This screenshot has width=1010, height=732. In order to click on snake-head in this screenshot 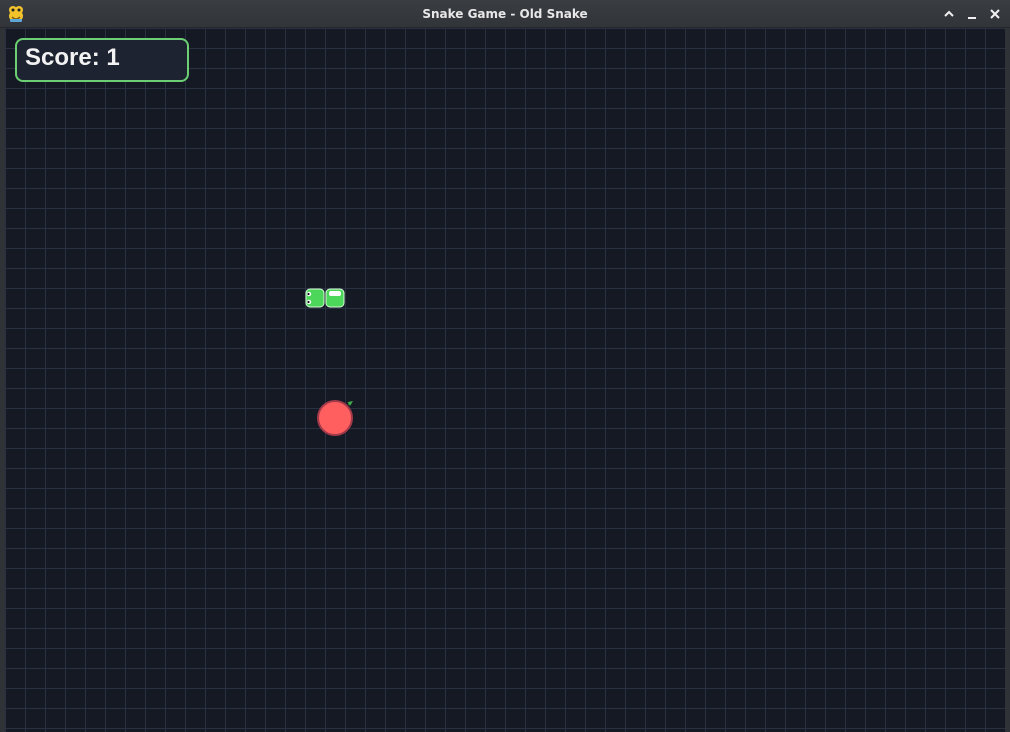, I will do `click(315, 298)`.